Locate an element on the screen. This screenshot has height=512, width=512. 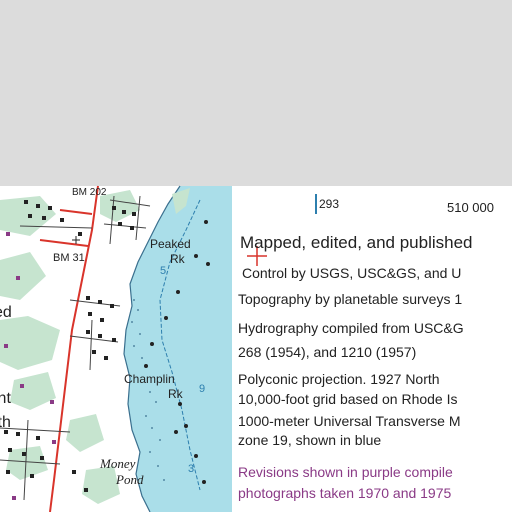
benchmark-label-top: BM 202 is located at coordinates (89, 192).